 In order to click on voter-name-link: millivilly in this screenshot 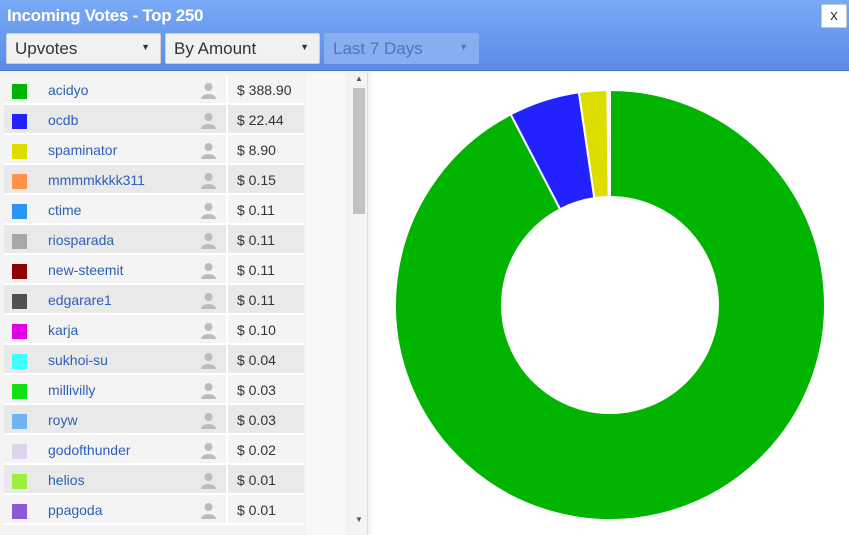, I will do `click(71, 390)`.